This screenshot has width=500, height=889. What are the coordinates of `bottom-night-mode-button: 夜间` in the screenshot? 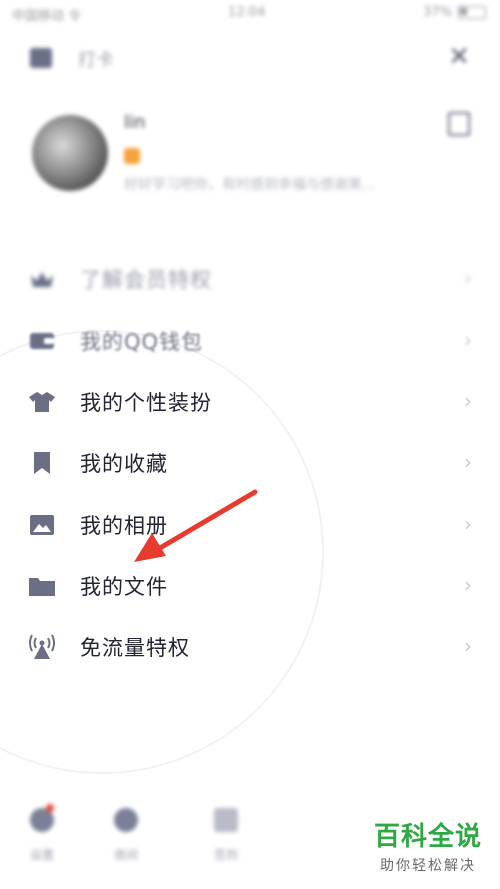 It's located at (126, 838).